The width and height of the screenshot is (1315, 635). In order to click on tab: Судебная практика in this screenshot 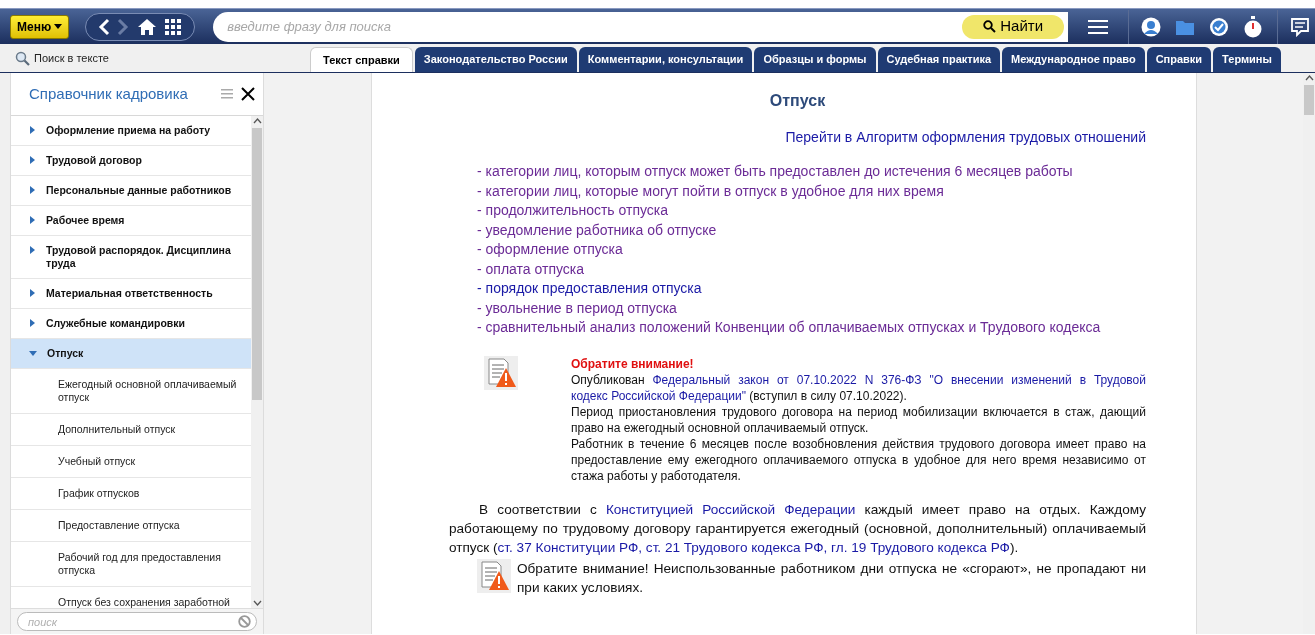, I will do `click(939, 59)`.